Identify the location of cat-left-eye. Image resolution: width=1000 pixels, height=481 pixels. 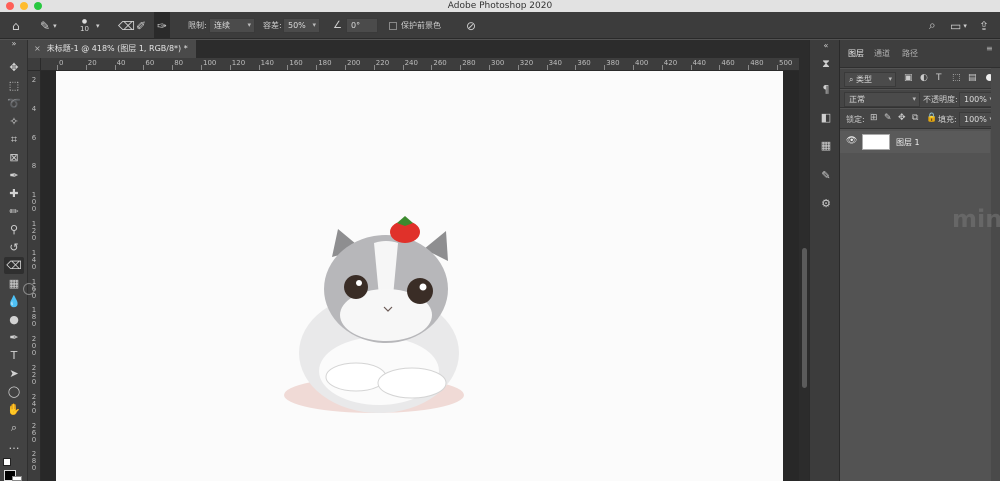
(356, 287).